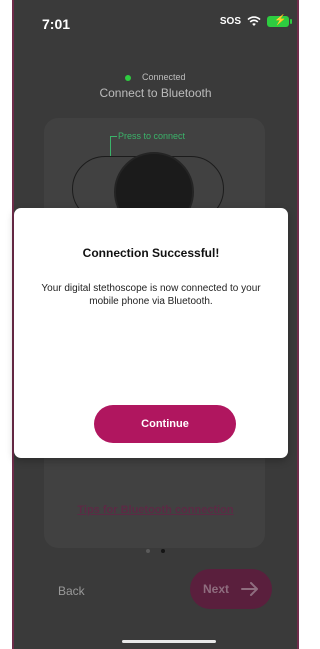 The image size is (320, 649). What do you see at coordinates (71, 591) in the screenshot?
I see `back-button: Back` at bounding box center [71, 591].